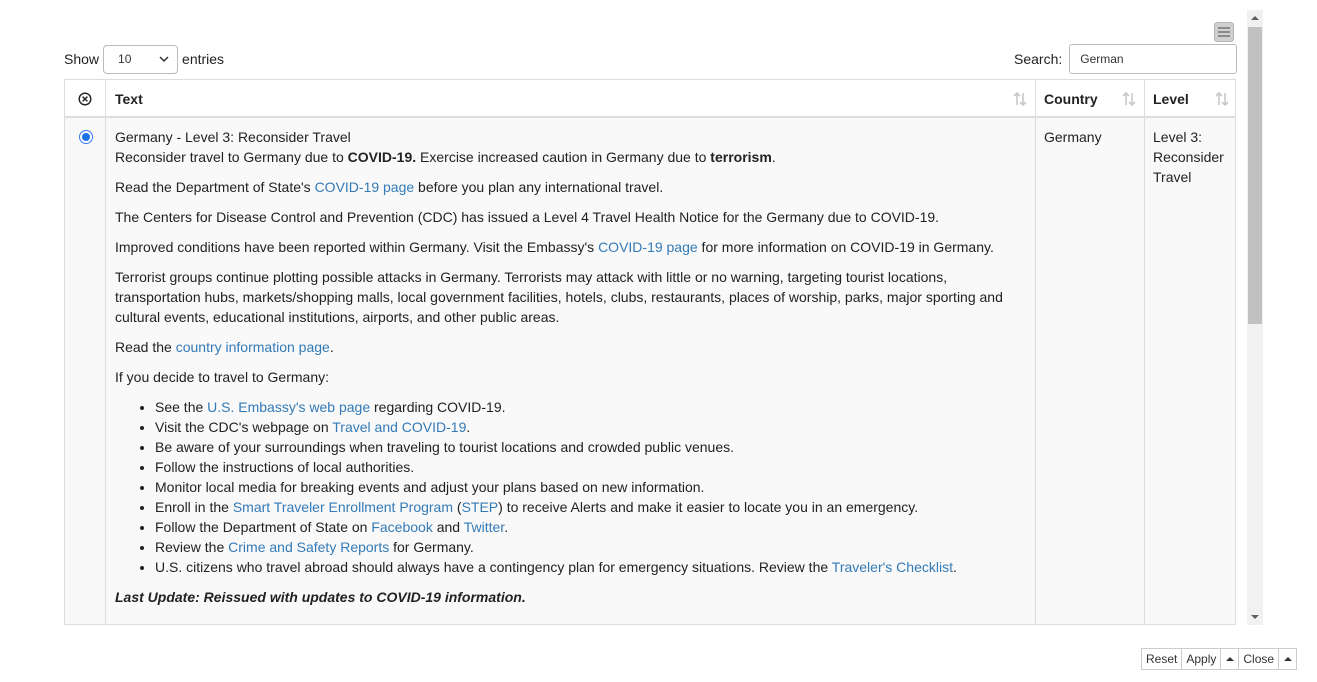 Image resolution: width=1317 pixels, height=682 pixels. Describe the element at coordinates (141, 59) in the screenshot. I see `entries-select: 10` at that location.